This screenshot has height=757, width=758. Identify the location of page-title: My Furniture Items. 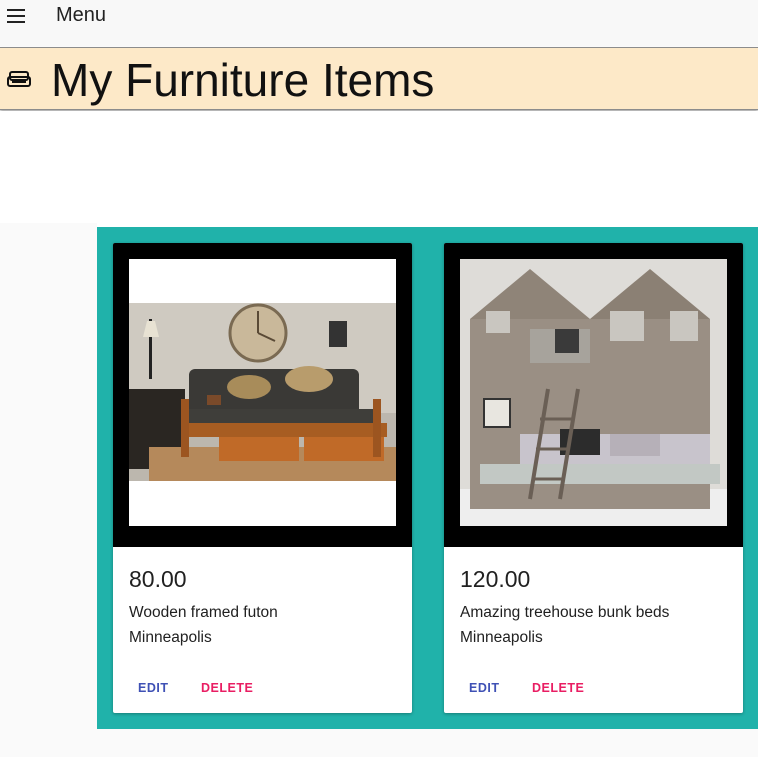
(243, 80).